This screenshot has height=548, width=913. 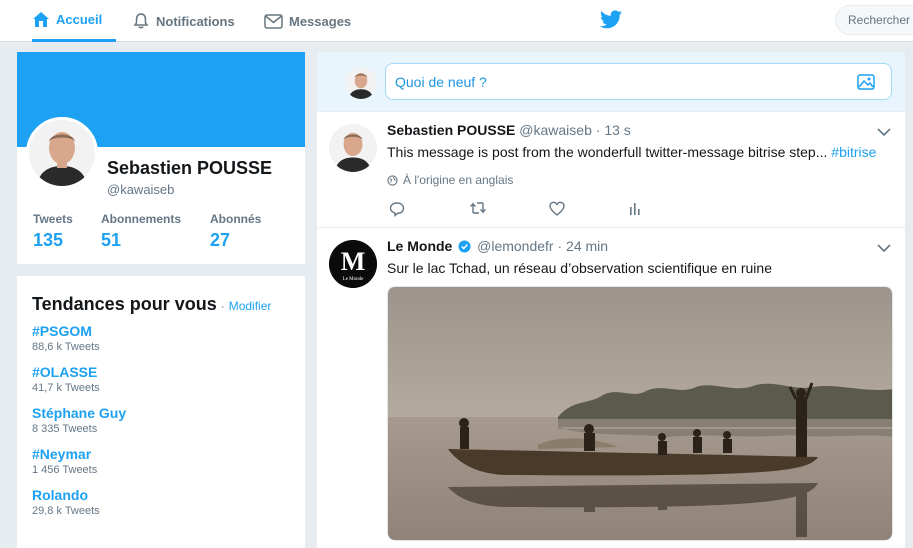 What do you see at coordinates (587, 246) in the screenshot?
I see `tweet-timestamp: 24 min` at bounding box center [587, 246].